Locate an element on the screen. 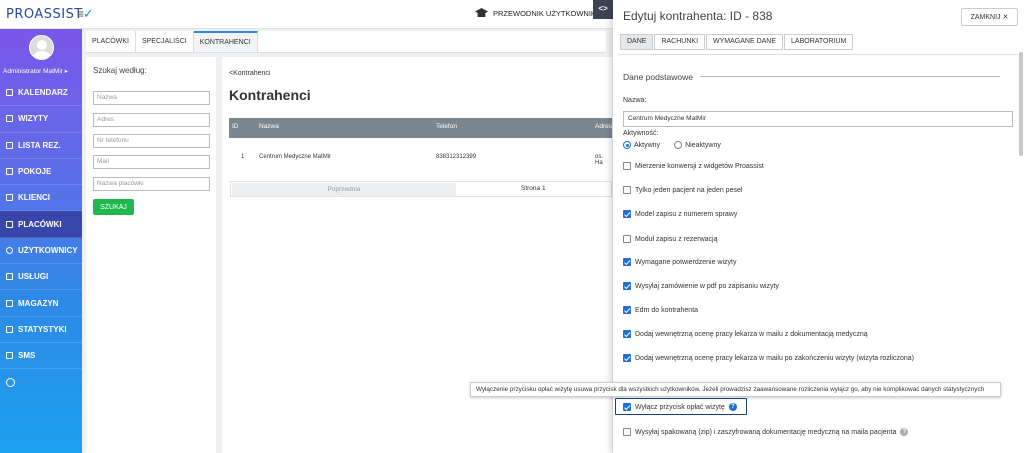 The height and width of the screenshot is (453, 1024). sidebar-item-label: LISTA REZ. is located at coordinates (39, 145).